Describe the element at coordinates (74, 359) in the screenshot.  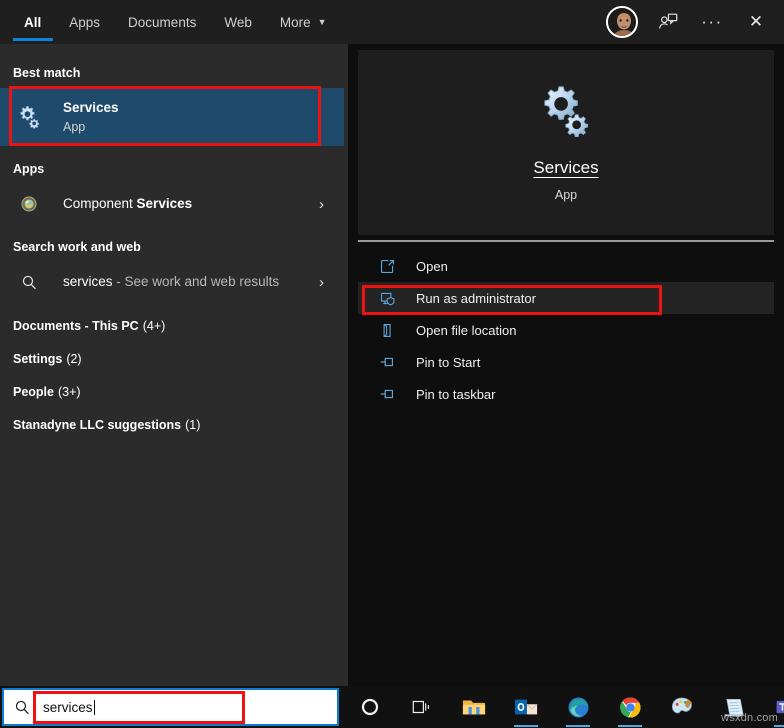
I see `section-settings-count: (2)` at that location.